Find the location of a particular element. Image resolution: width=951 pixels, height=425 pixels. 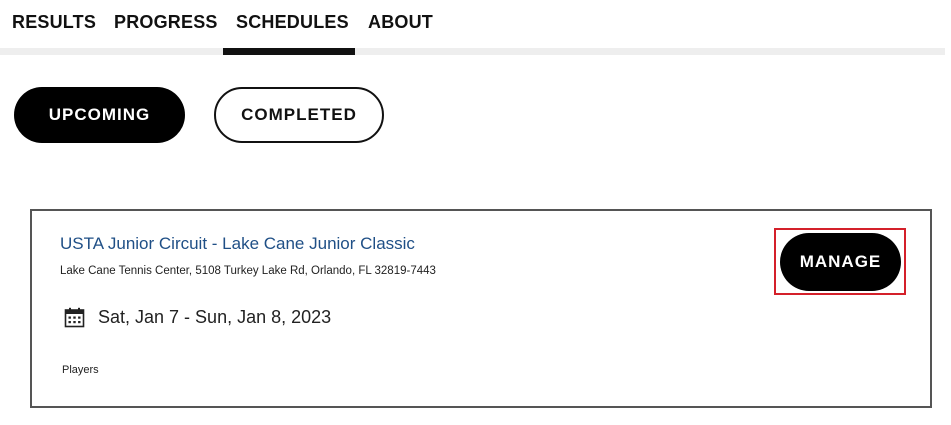

players-label: Players is located at coordinates (80, 370).